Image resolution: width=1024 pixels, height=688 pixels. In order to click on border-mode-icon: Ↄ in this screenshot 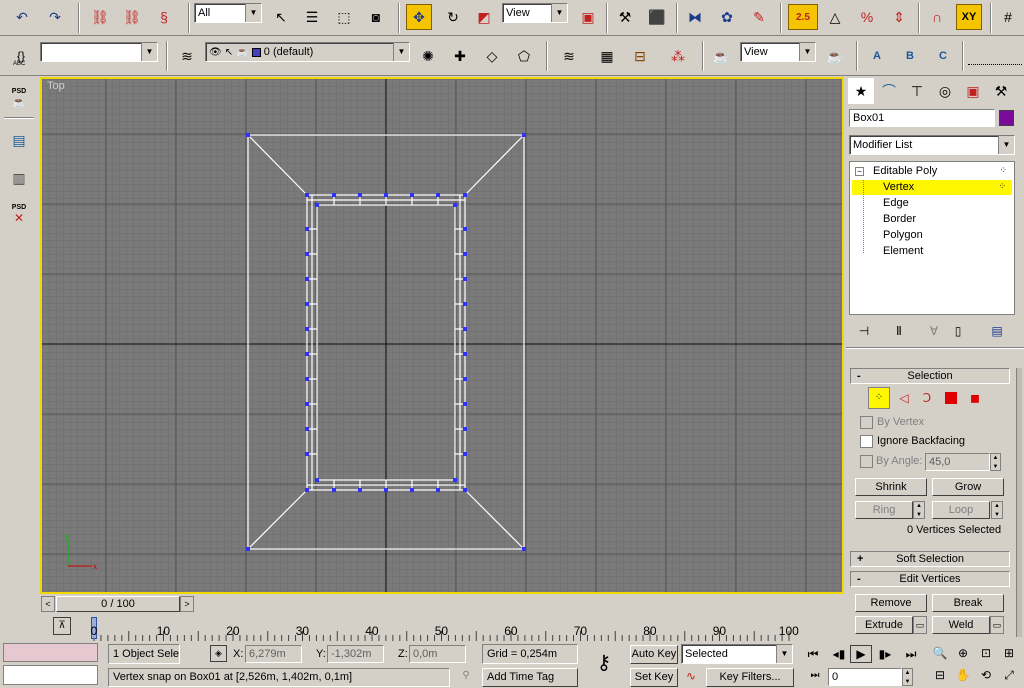, I will do `click(927, 398)`.